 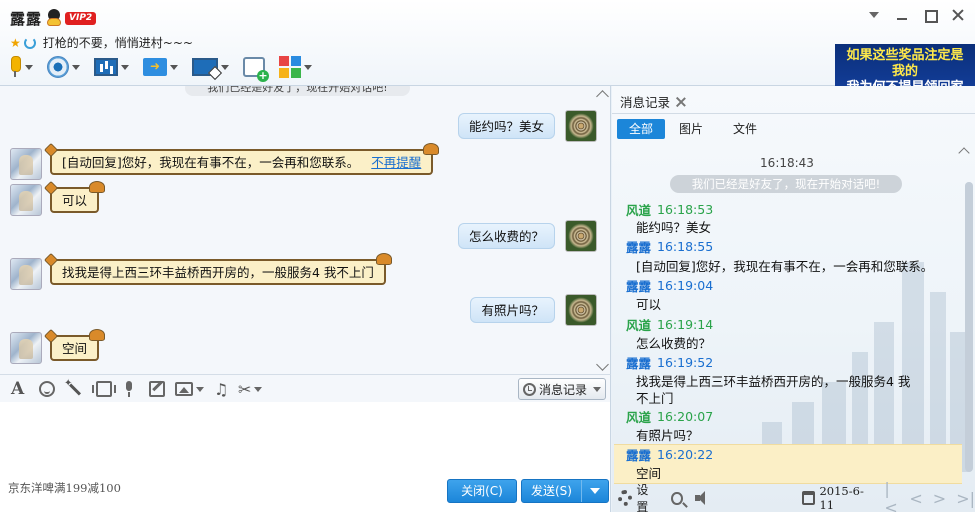 What do you see at coordinates (669, 454) in the screenshot?
I see `history-entry-header: 露露 16:20:22` at bounding box center [669, 454].